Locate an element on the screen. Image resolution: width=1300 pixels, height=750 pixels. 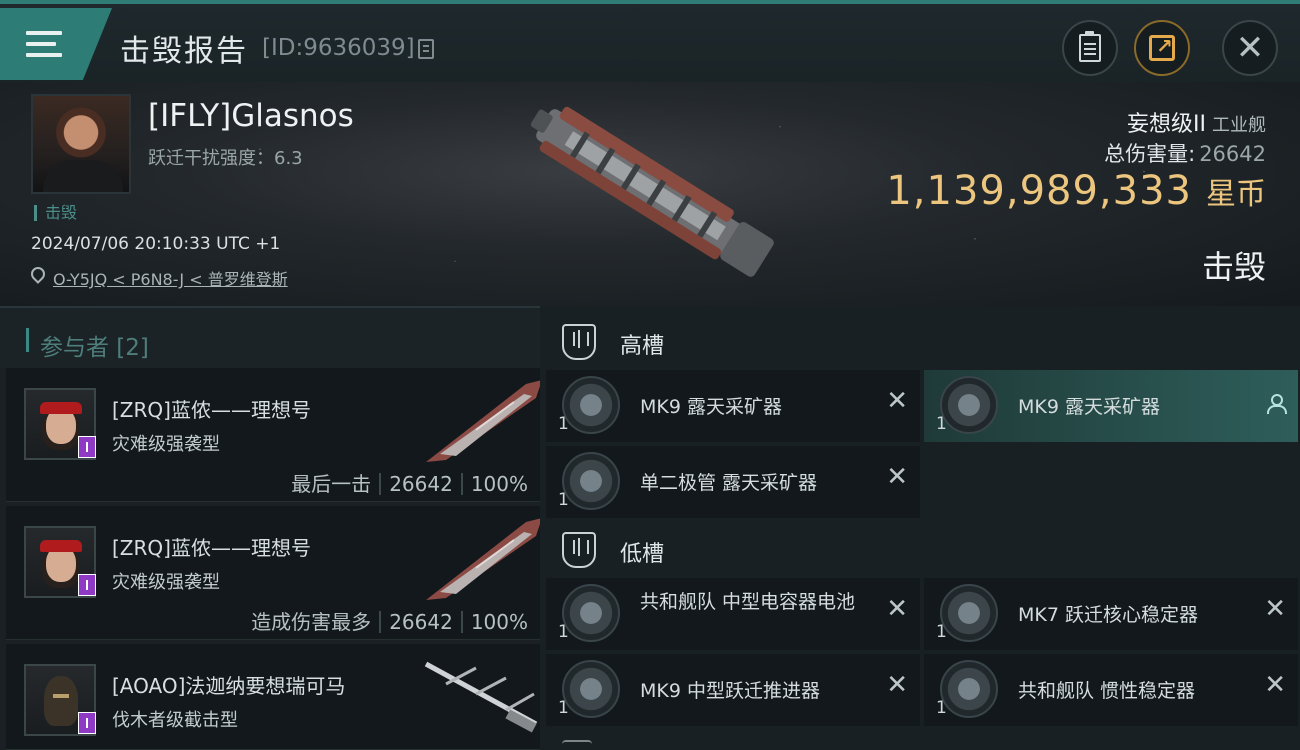
warp-core-stabilizer-icon is located at coordinates (969, 613).